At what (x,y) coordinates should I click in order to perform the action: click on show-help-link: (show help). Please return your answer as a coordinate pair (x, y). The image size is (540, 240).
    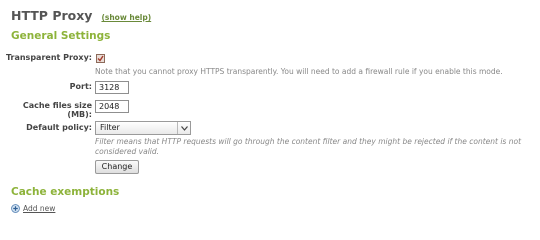
    Looking at the image, I should click on (126, 17).